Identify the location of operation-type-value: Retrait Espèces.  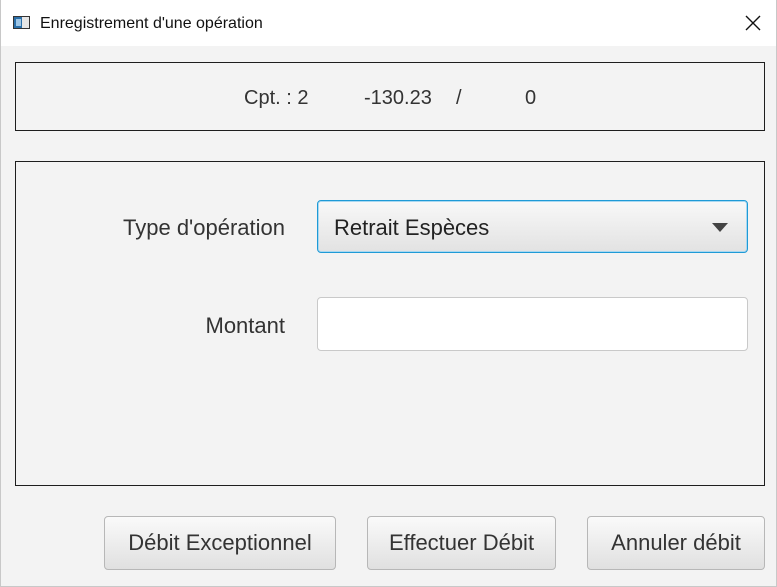
(412, 227).